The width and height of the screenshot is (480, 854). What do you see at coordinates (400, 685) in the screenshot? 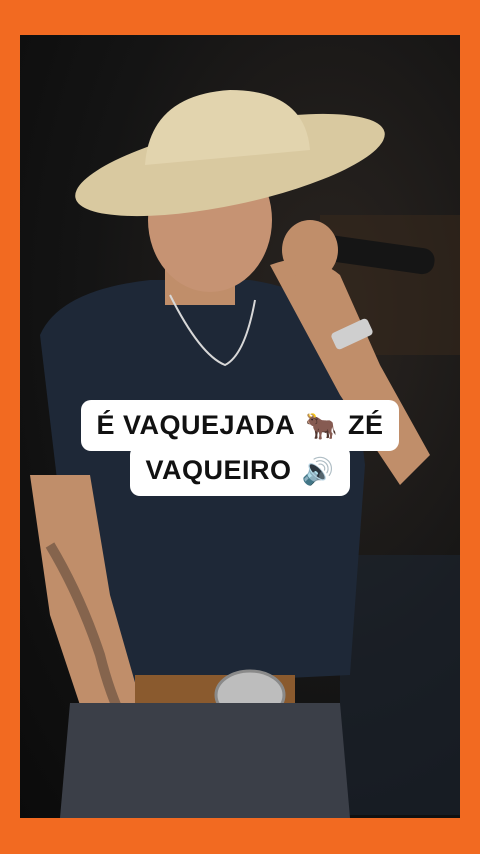
I see `crowd-shadow` at bounding box center [400, 685].